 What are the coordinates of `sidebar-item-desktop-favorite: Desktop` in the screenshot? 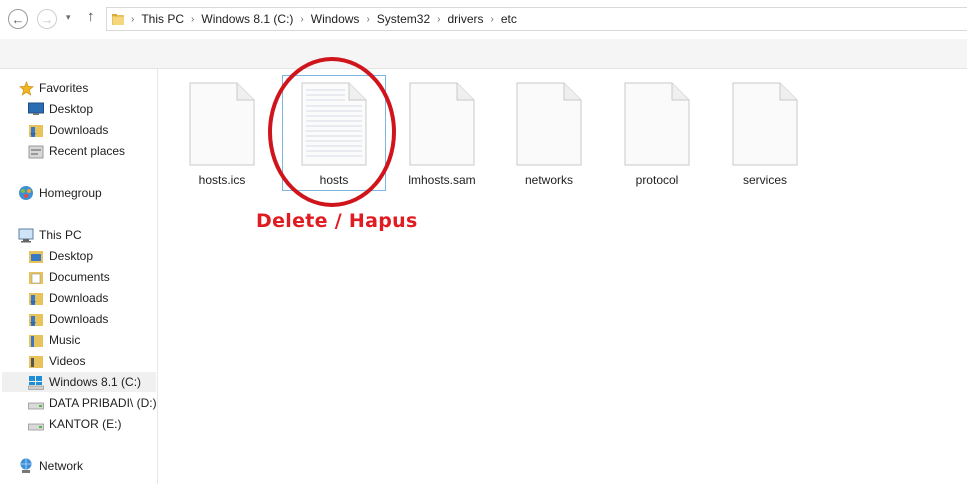 It's located at (60, 109).